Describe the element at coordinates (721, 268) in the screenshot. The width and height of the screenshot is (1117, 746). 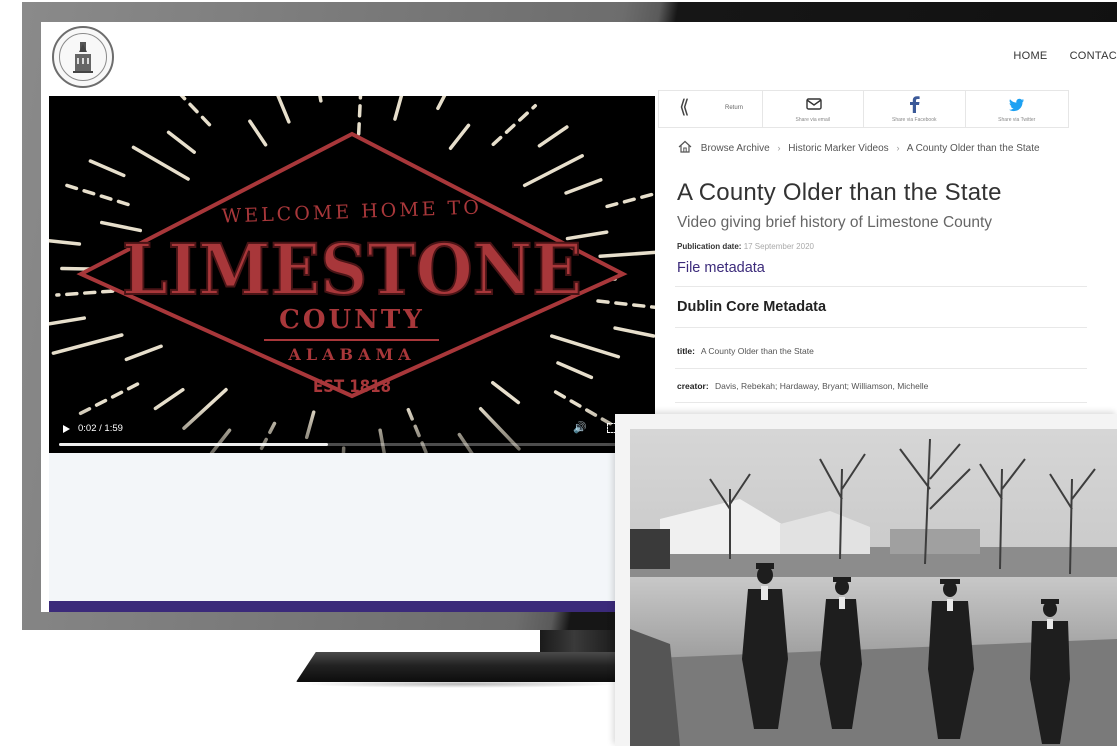
I see `file-metadata-link: File metadata` at that location.